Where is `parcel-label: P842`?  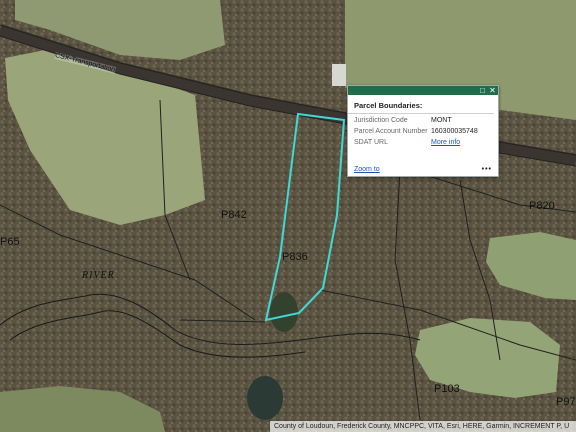
parcel-label: P842 is located at coordinates (234, 215).